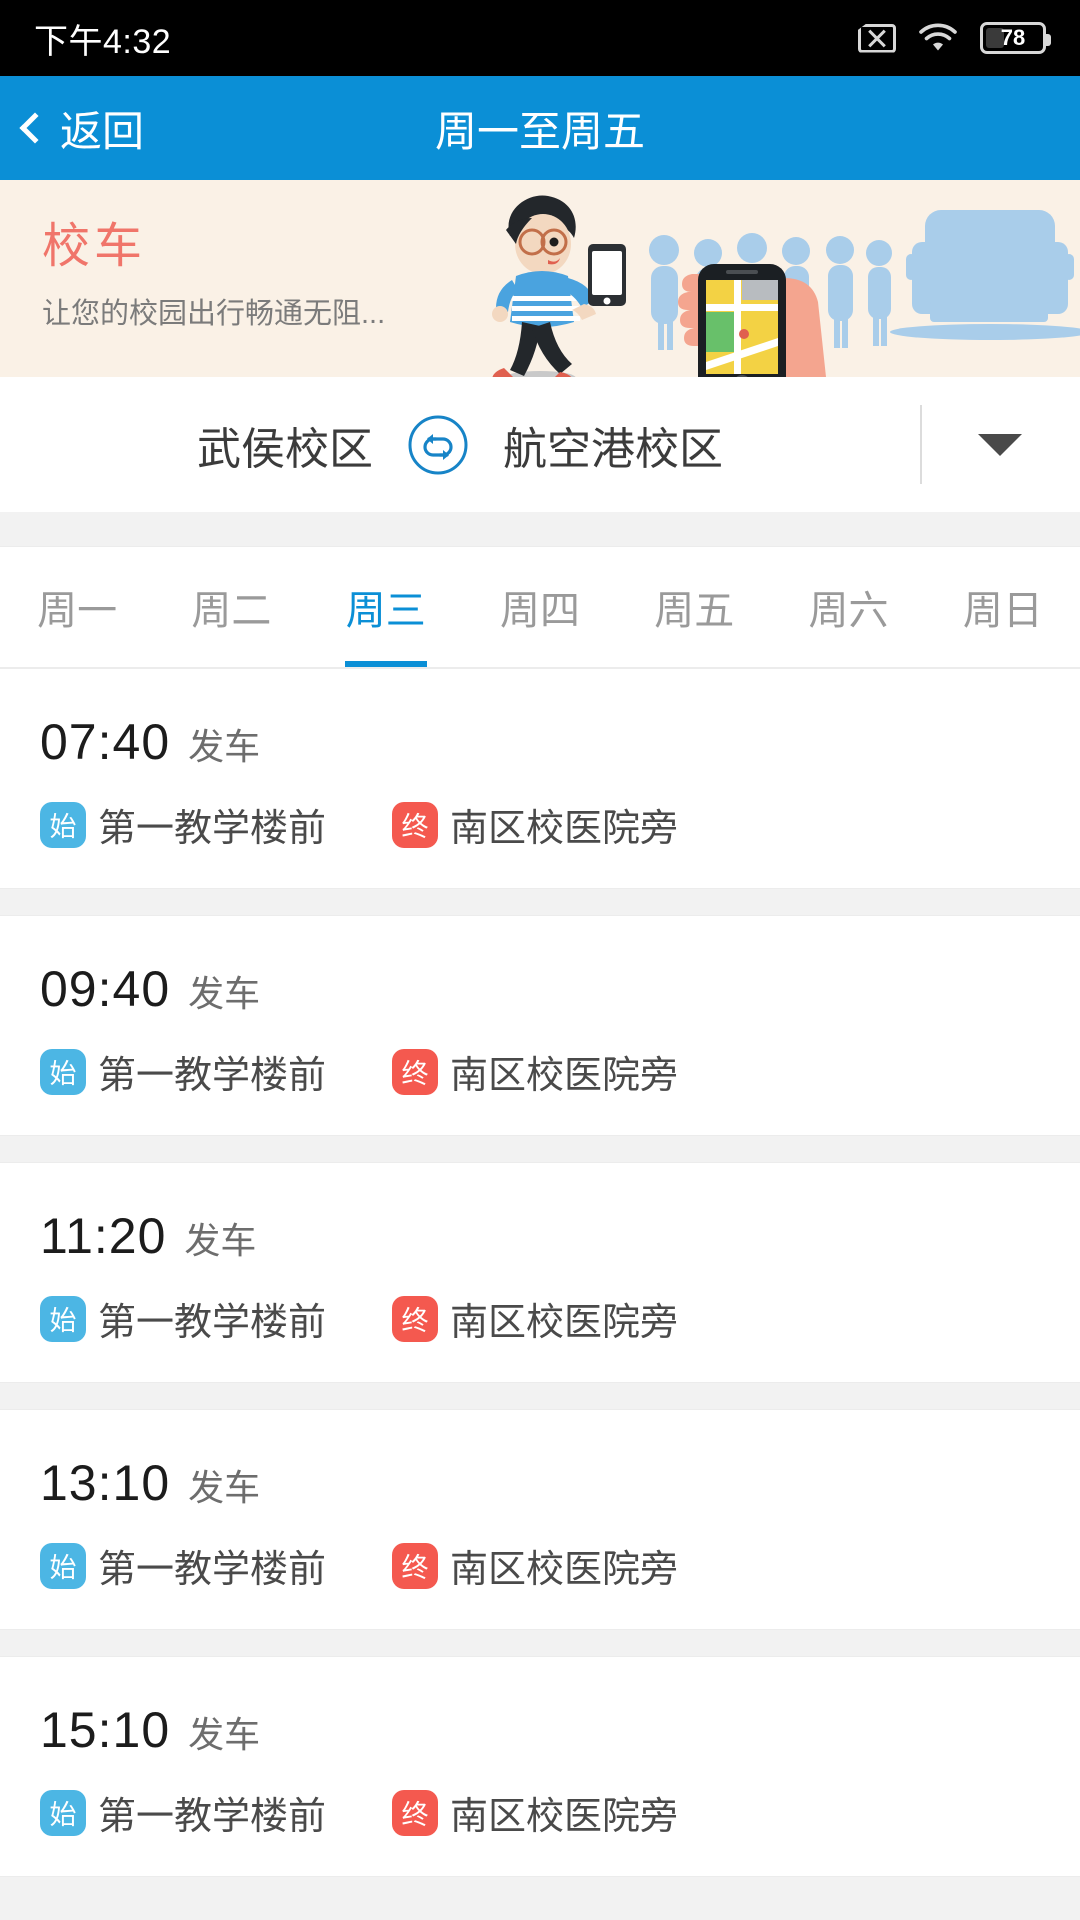  I want to click on tab-saturday: 周六, so click(848, 607).